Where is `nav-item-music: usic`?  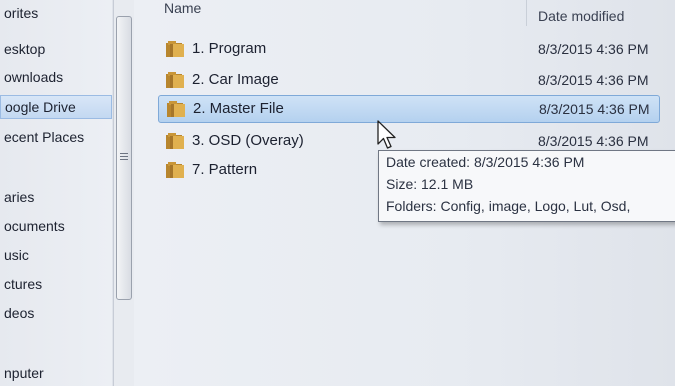
nav-item-music: usic is located at coordinates (59, 255).